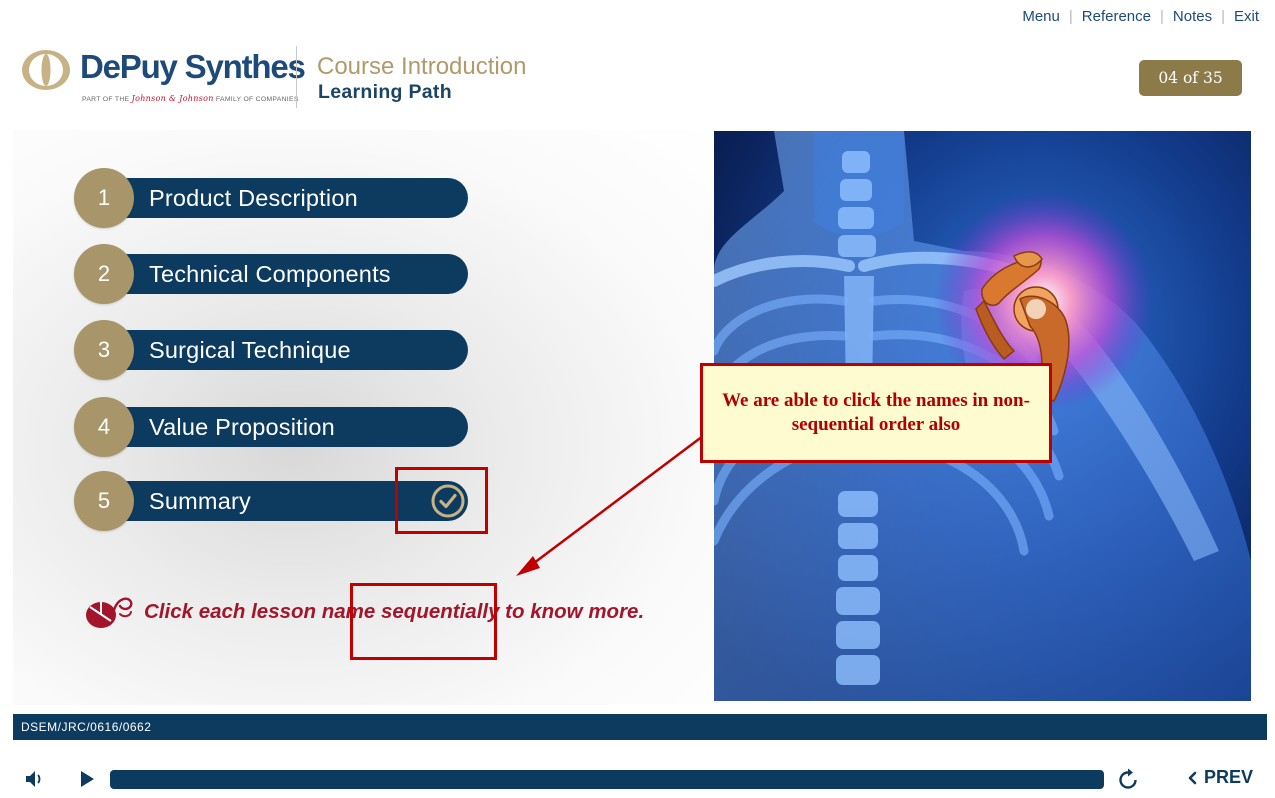 This screenshot has height=798, width=1275. I want to click on player-controls: PREV, so click(637, 779).